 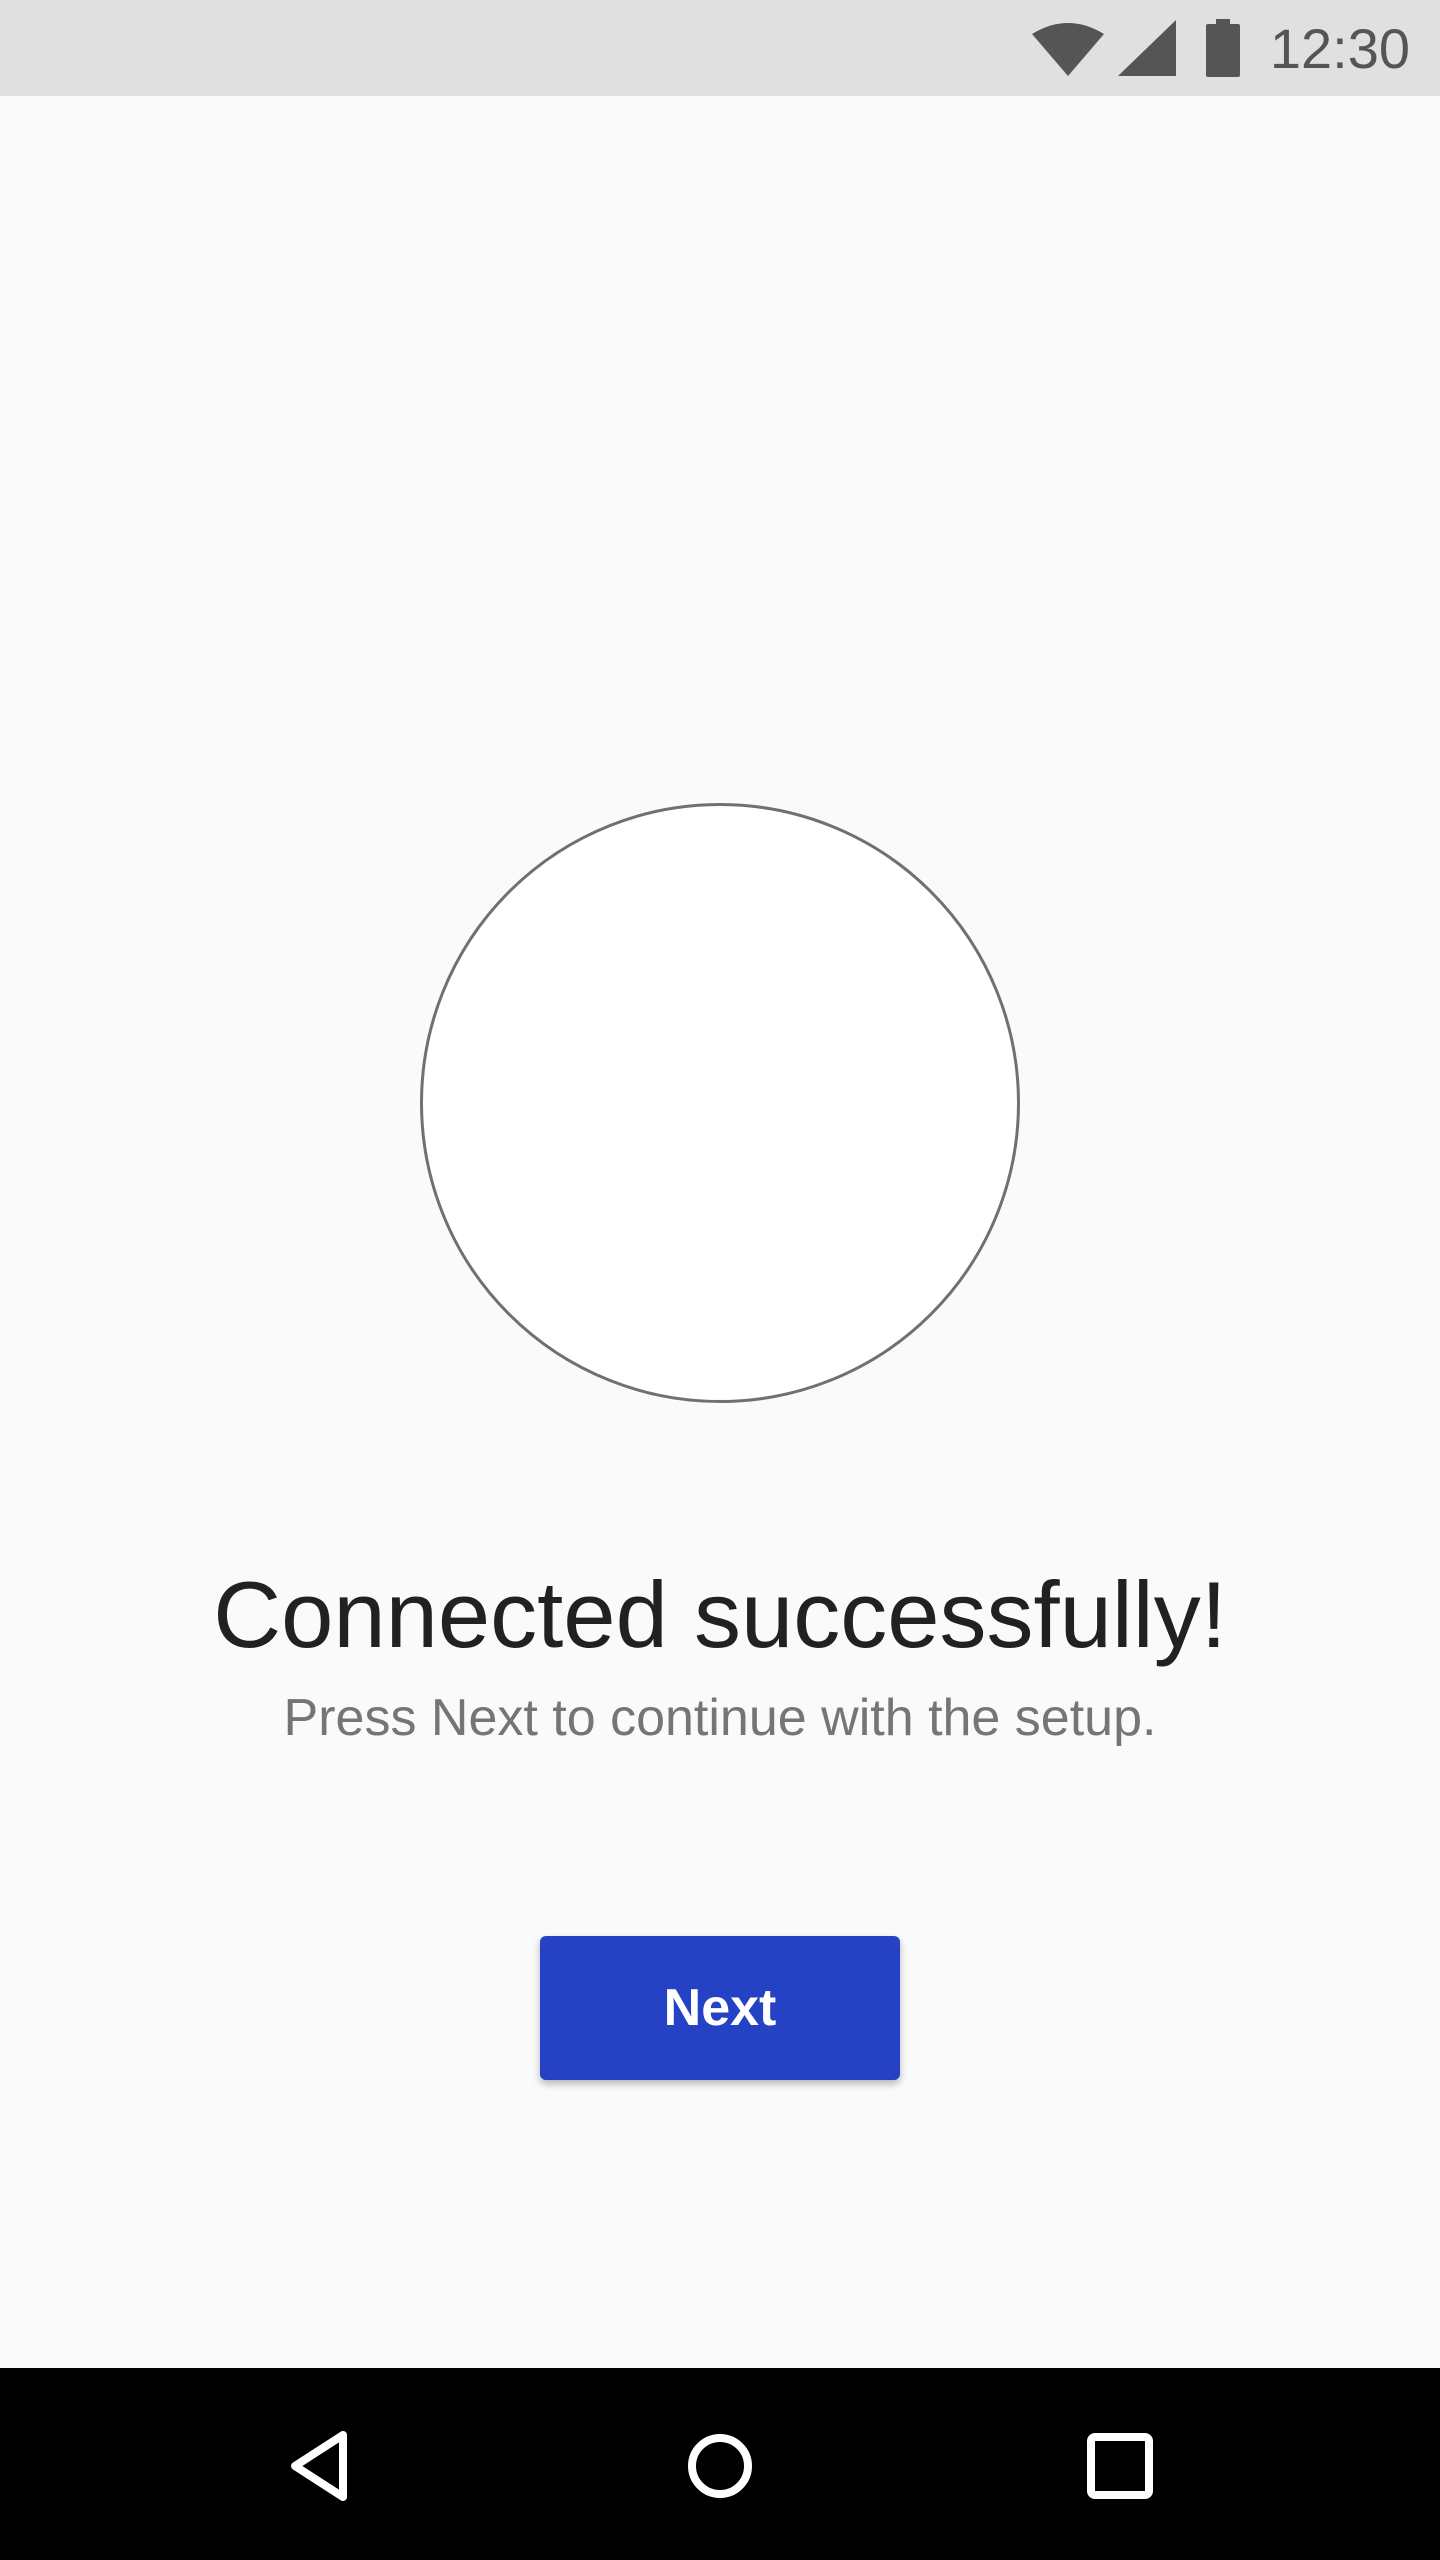 I want to click on recents-icon, so click(x=1120, y=2466).